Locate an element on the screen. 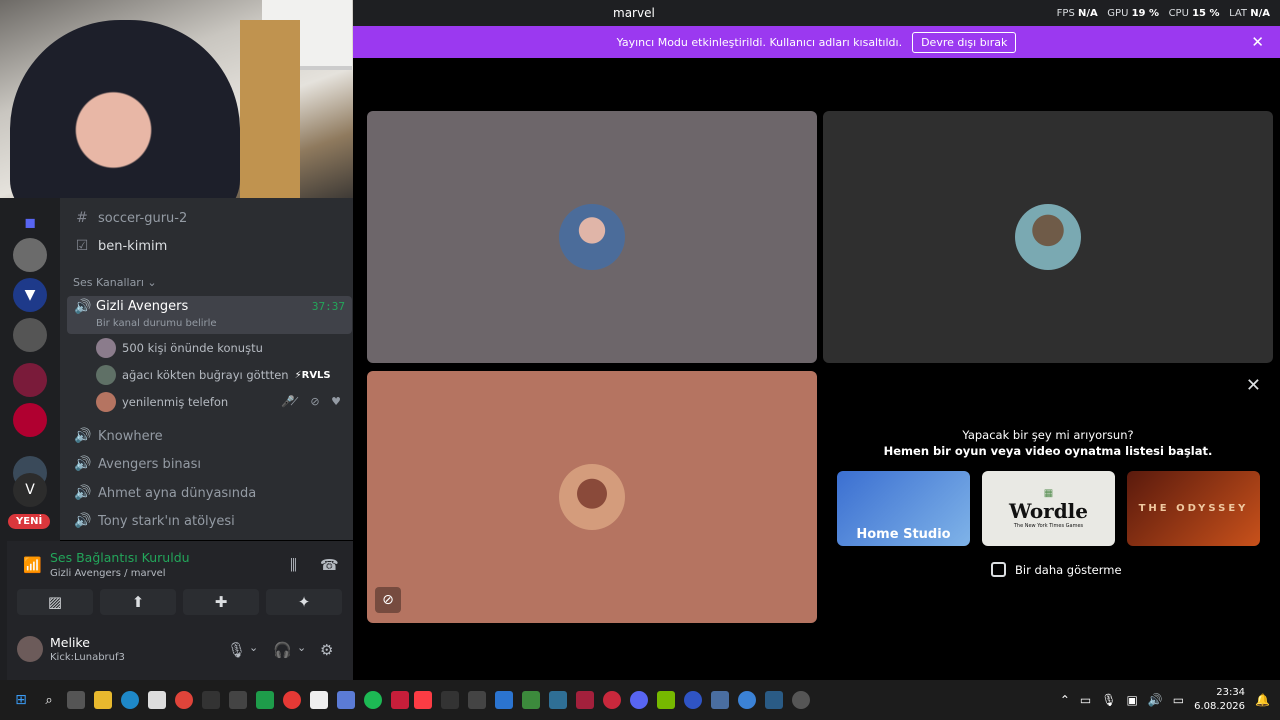  activities-button: ✚ is located at coordinates (221, 602).